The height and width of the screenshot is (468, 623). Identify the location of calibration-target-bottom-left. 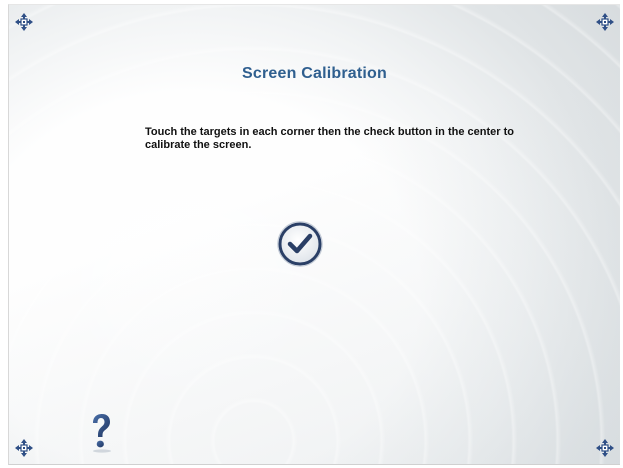
(24, 448).